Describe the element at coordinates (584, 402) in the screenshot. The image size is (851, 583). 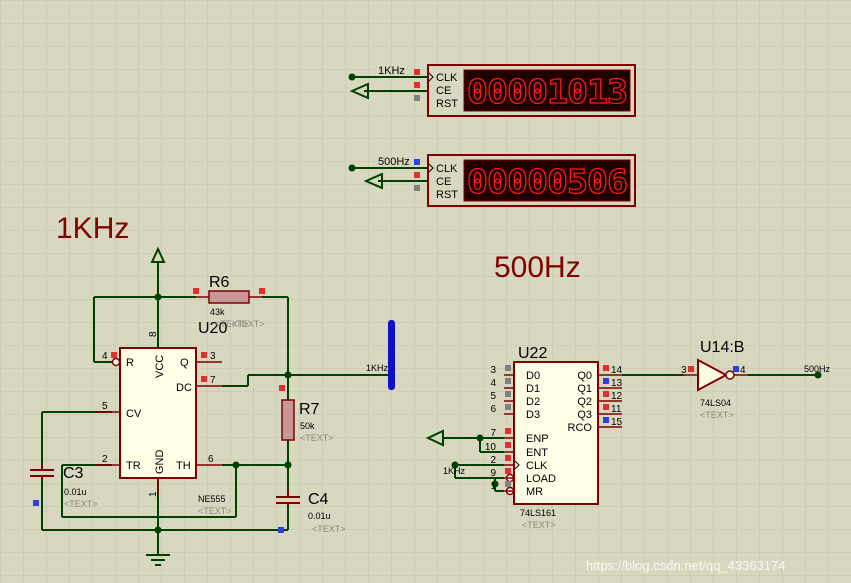
I see `u22-pin-label-q2: Q2` at that location.